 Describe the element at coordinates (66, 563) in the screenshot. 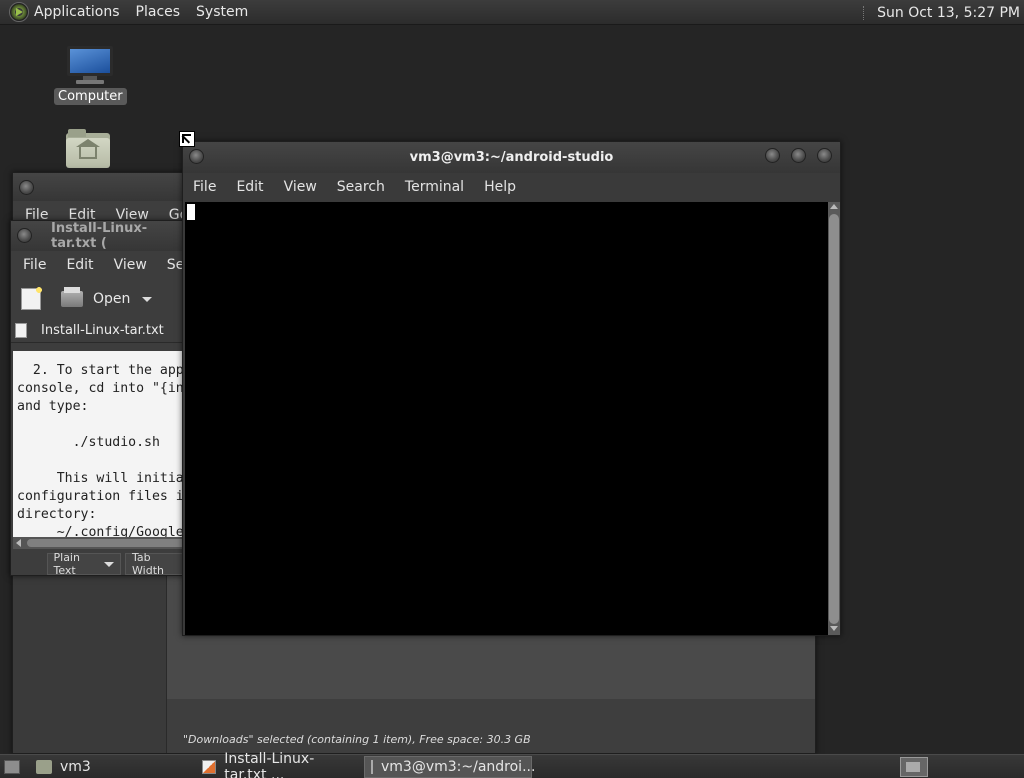

I see `language-label: Plain Text` at that location.